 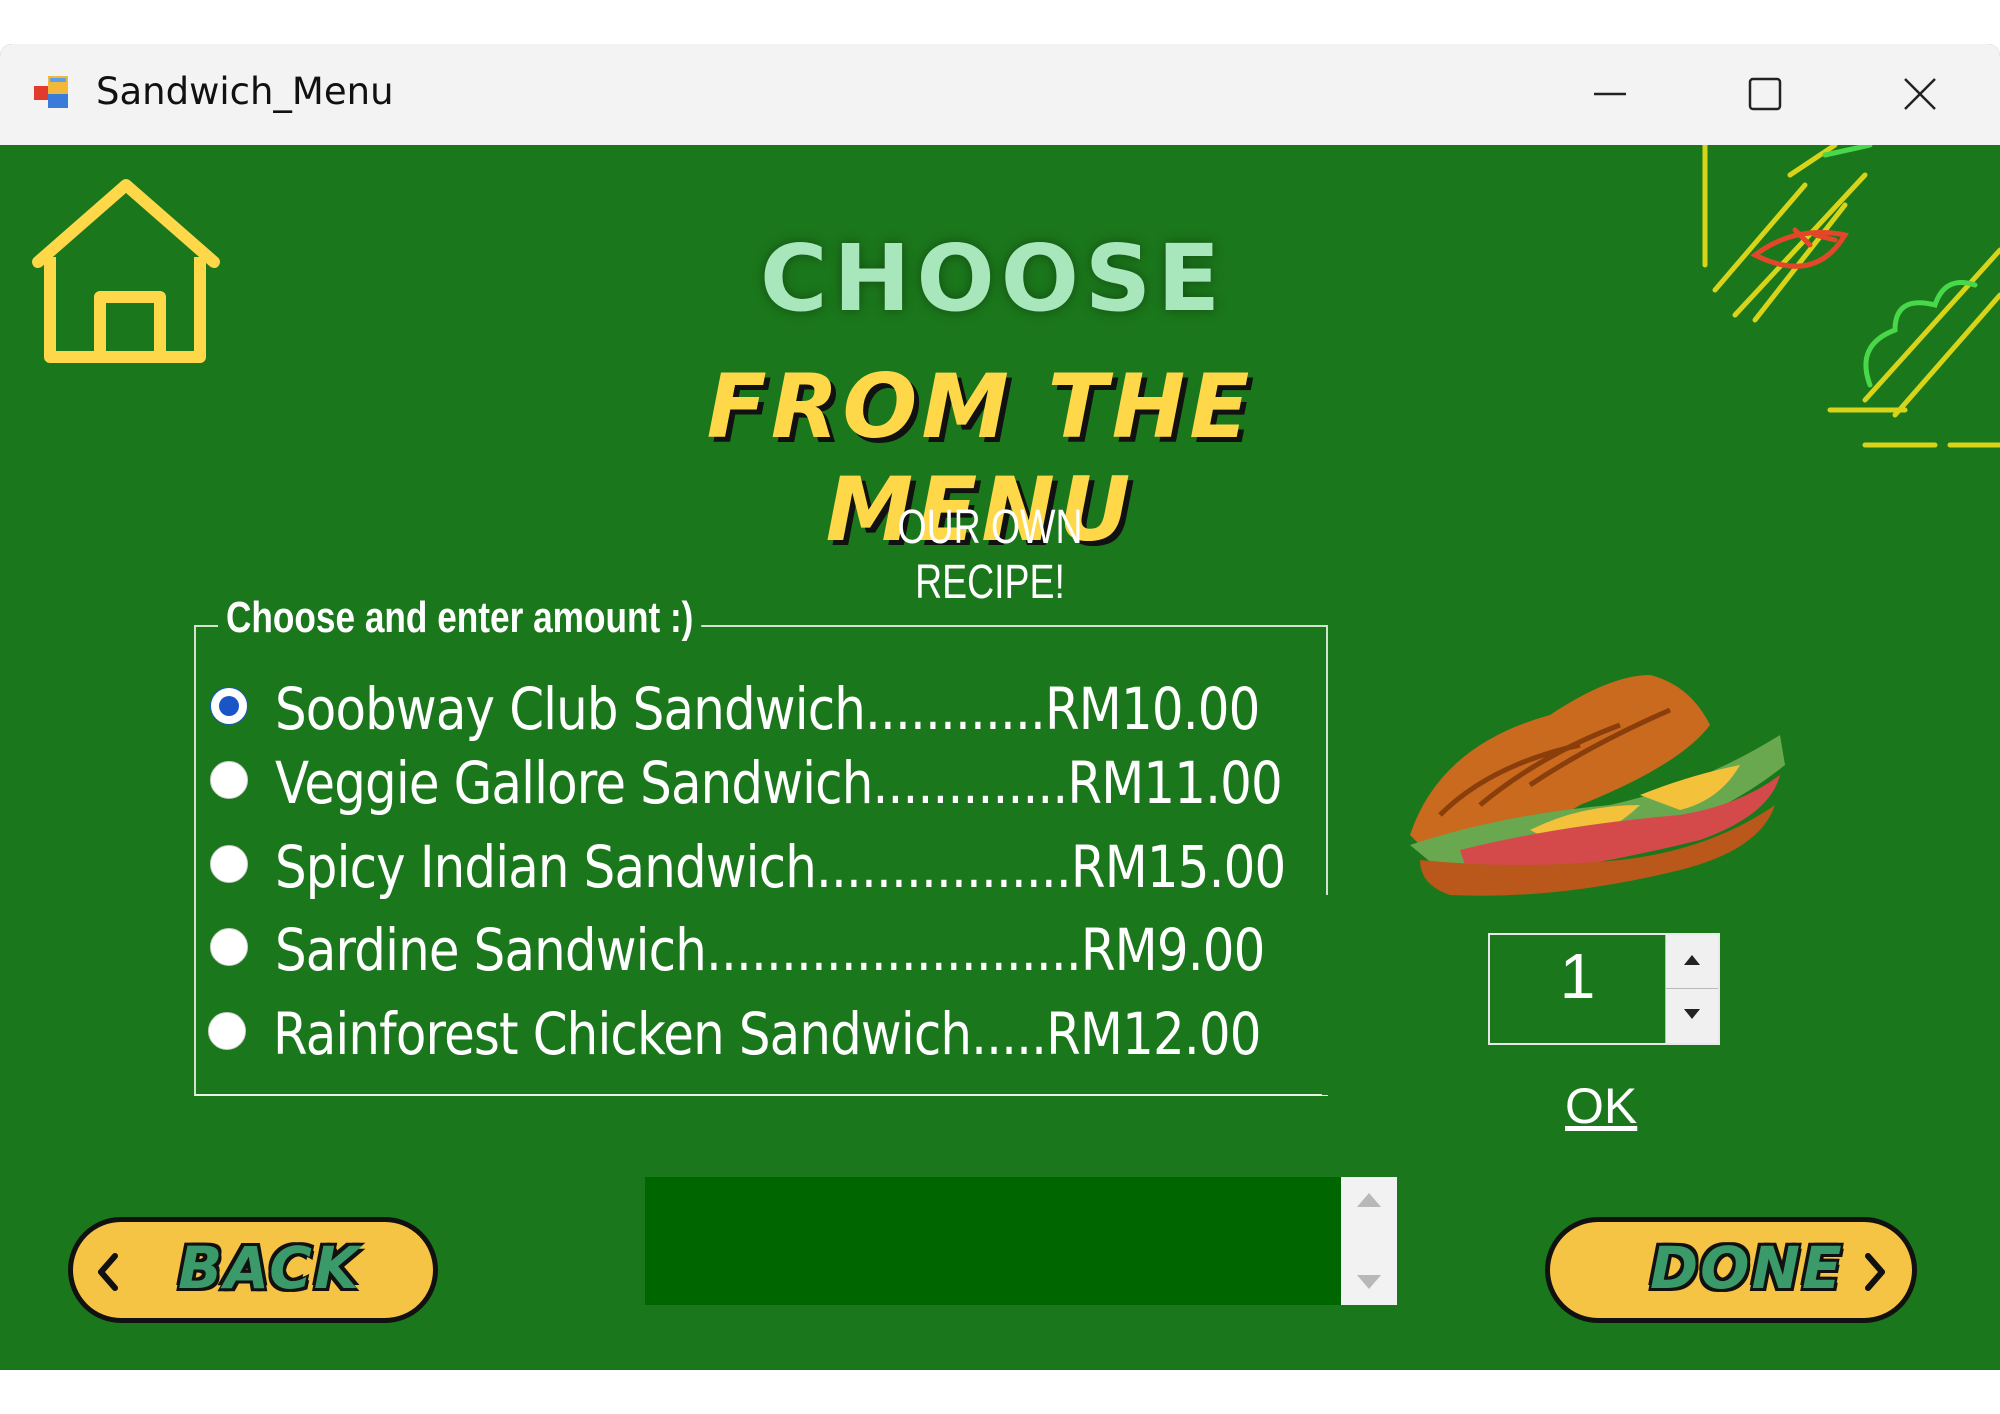 I want to click on quantity-increase-button, so click(x=1692, y=962).